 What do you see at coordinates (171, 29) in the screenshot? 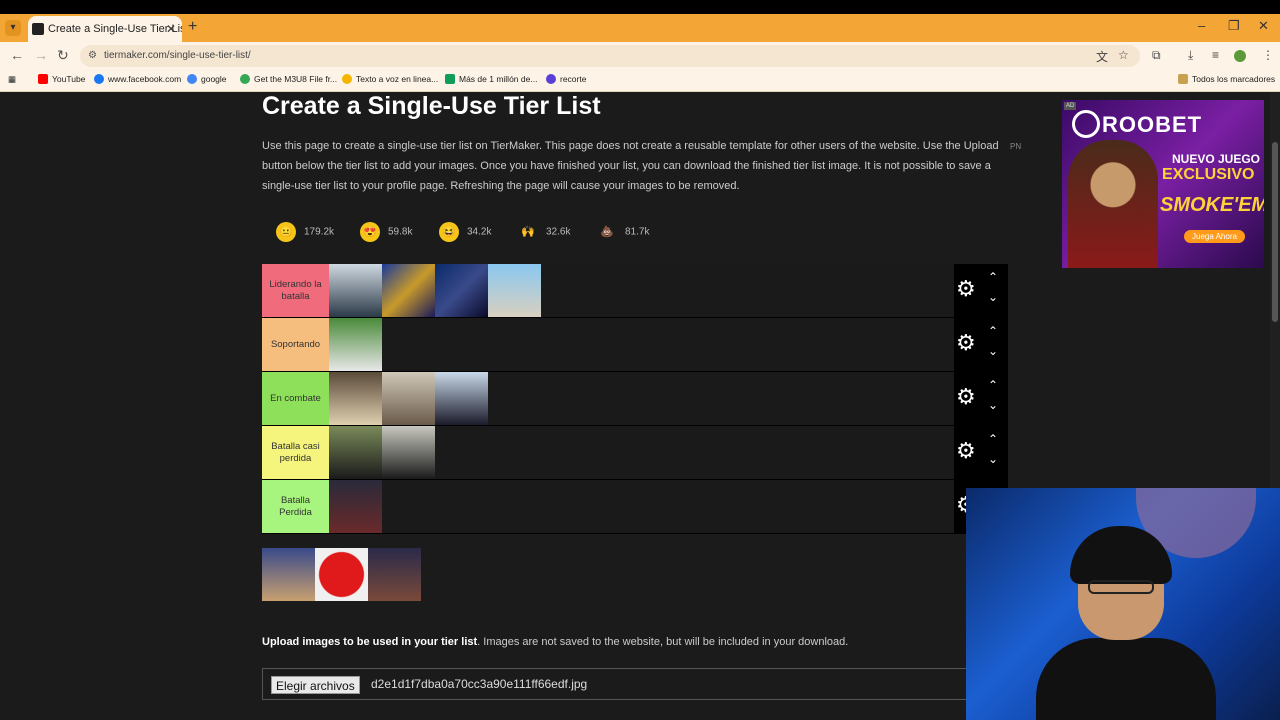
I see `tab-close-icon: ✕` at bounding box center [171, 29].